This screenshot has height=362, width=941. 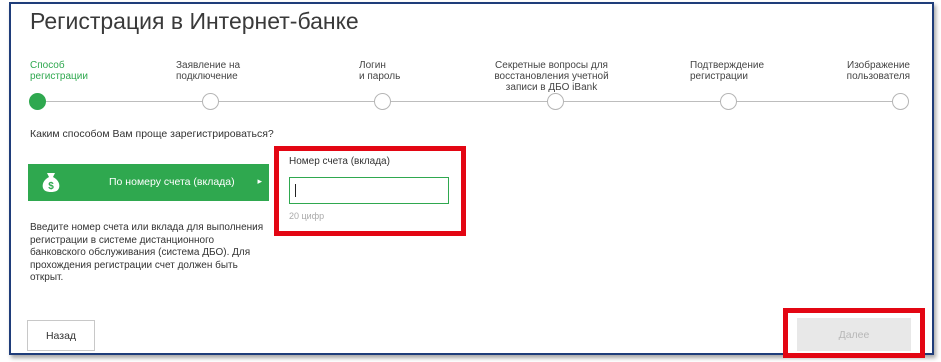 I want to click on chevron-right-icon: ▸, so click(x=259, y=181).